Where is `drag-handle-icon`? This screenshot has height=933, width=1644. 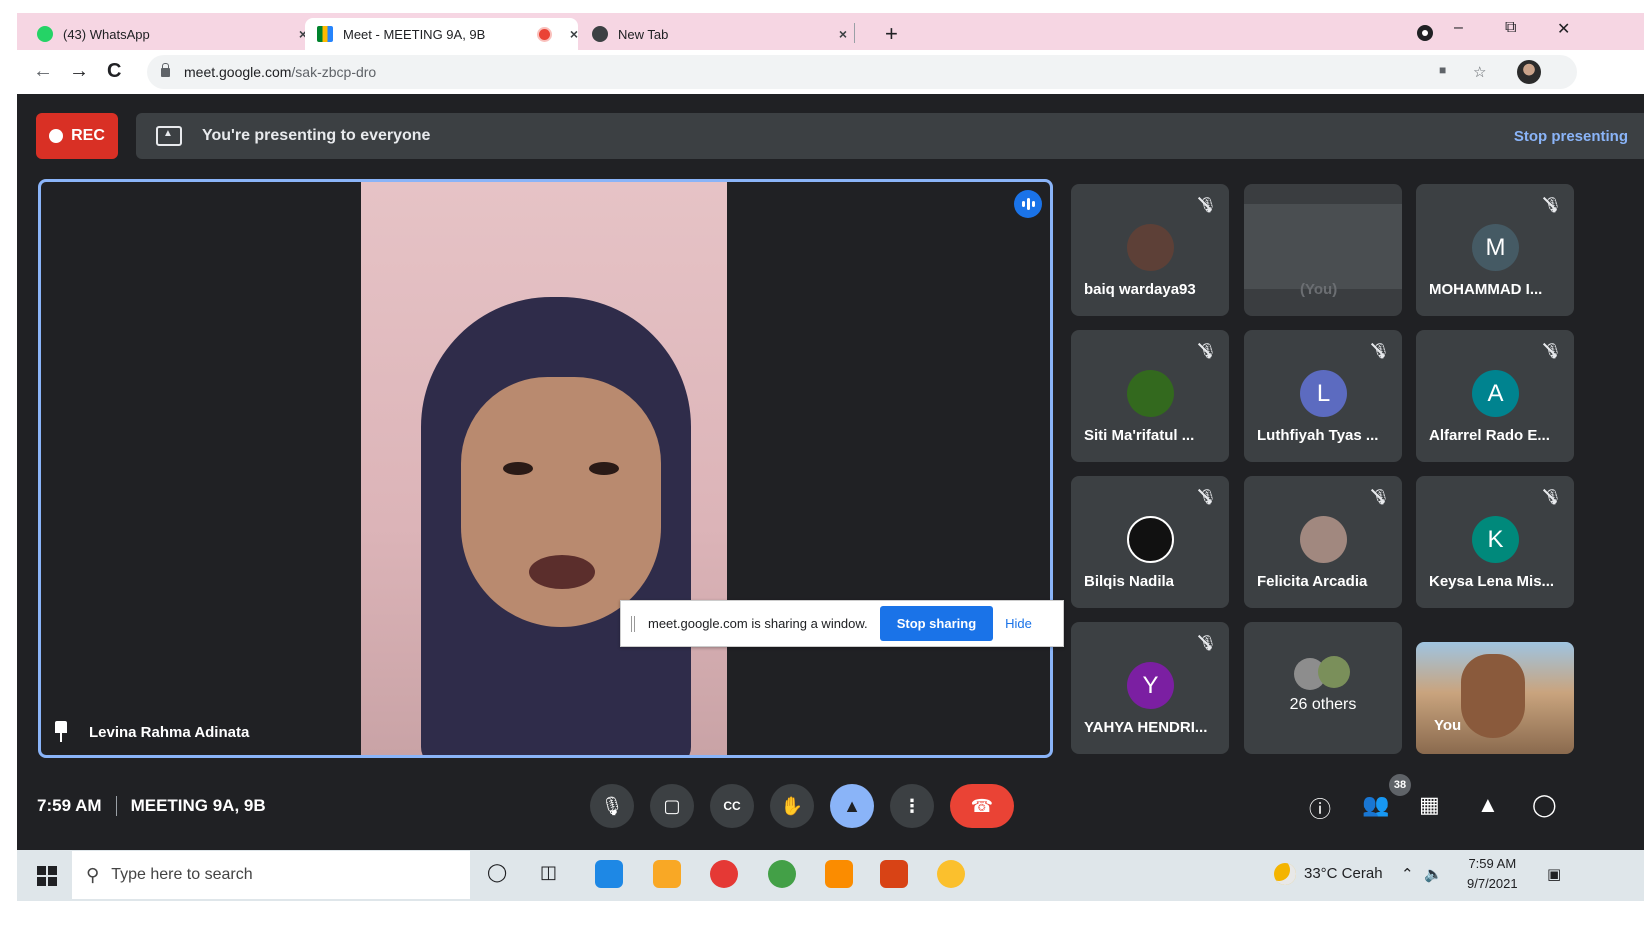 drag-handle-icon is located at coordinates (633, 623).